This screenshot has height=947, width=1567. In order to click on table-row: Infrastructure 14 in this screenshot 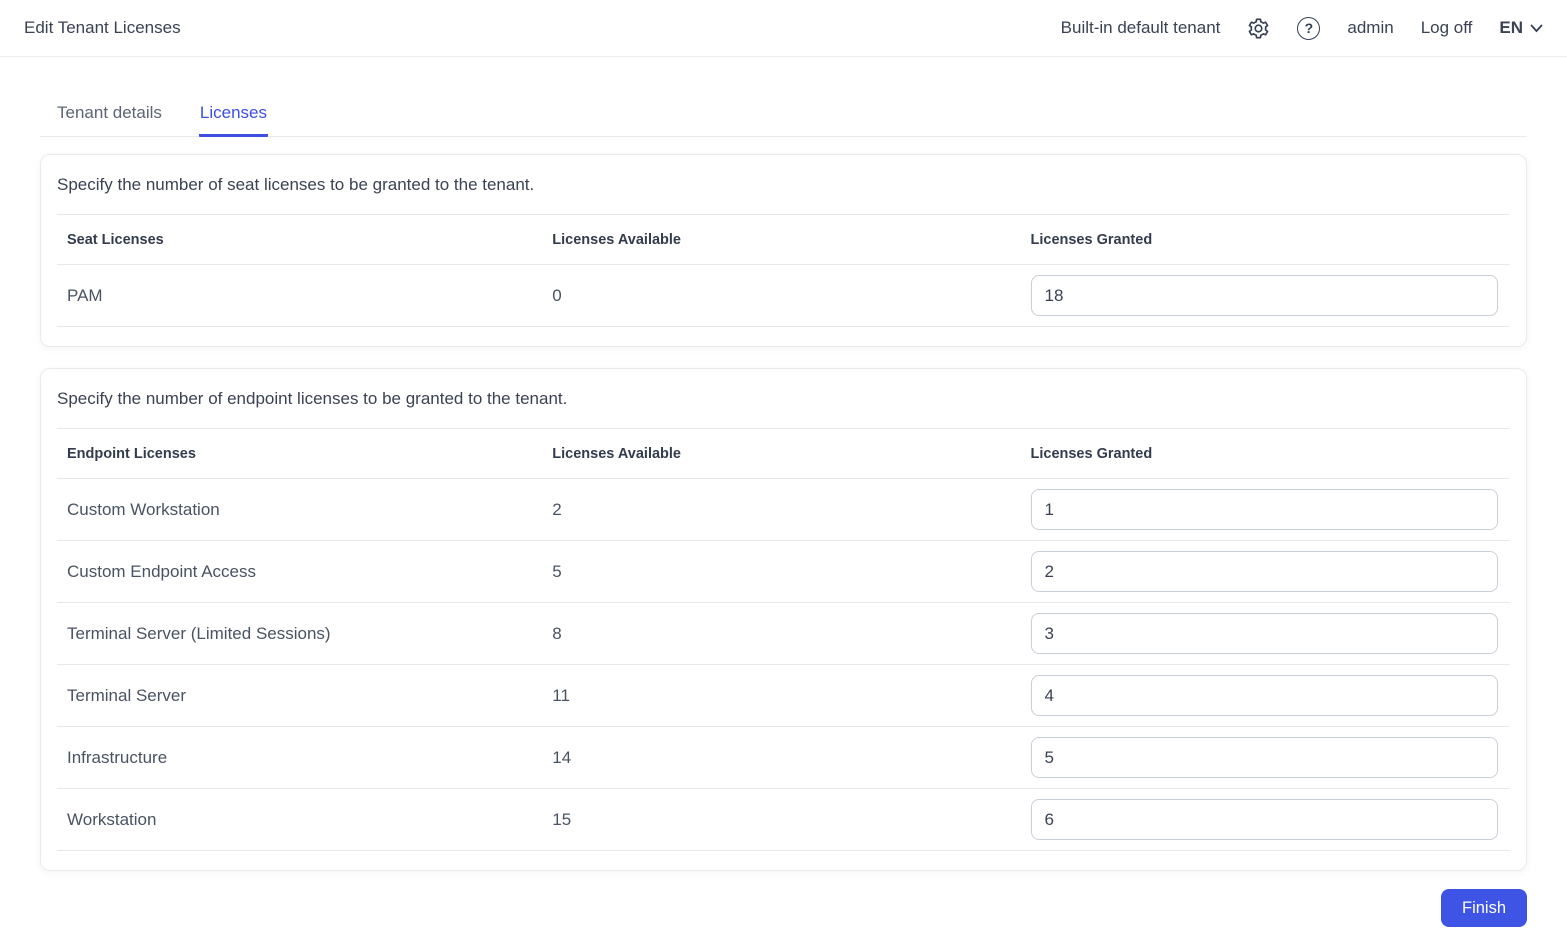, I will do `click(783, 757)`.